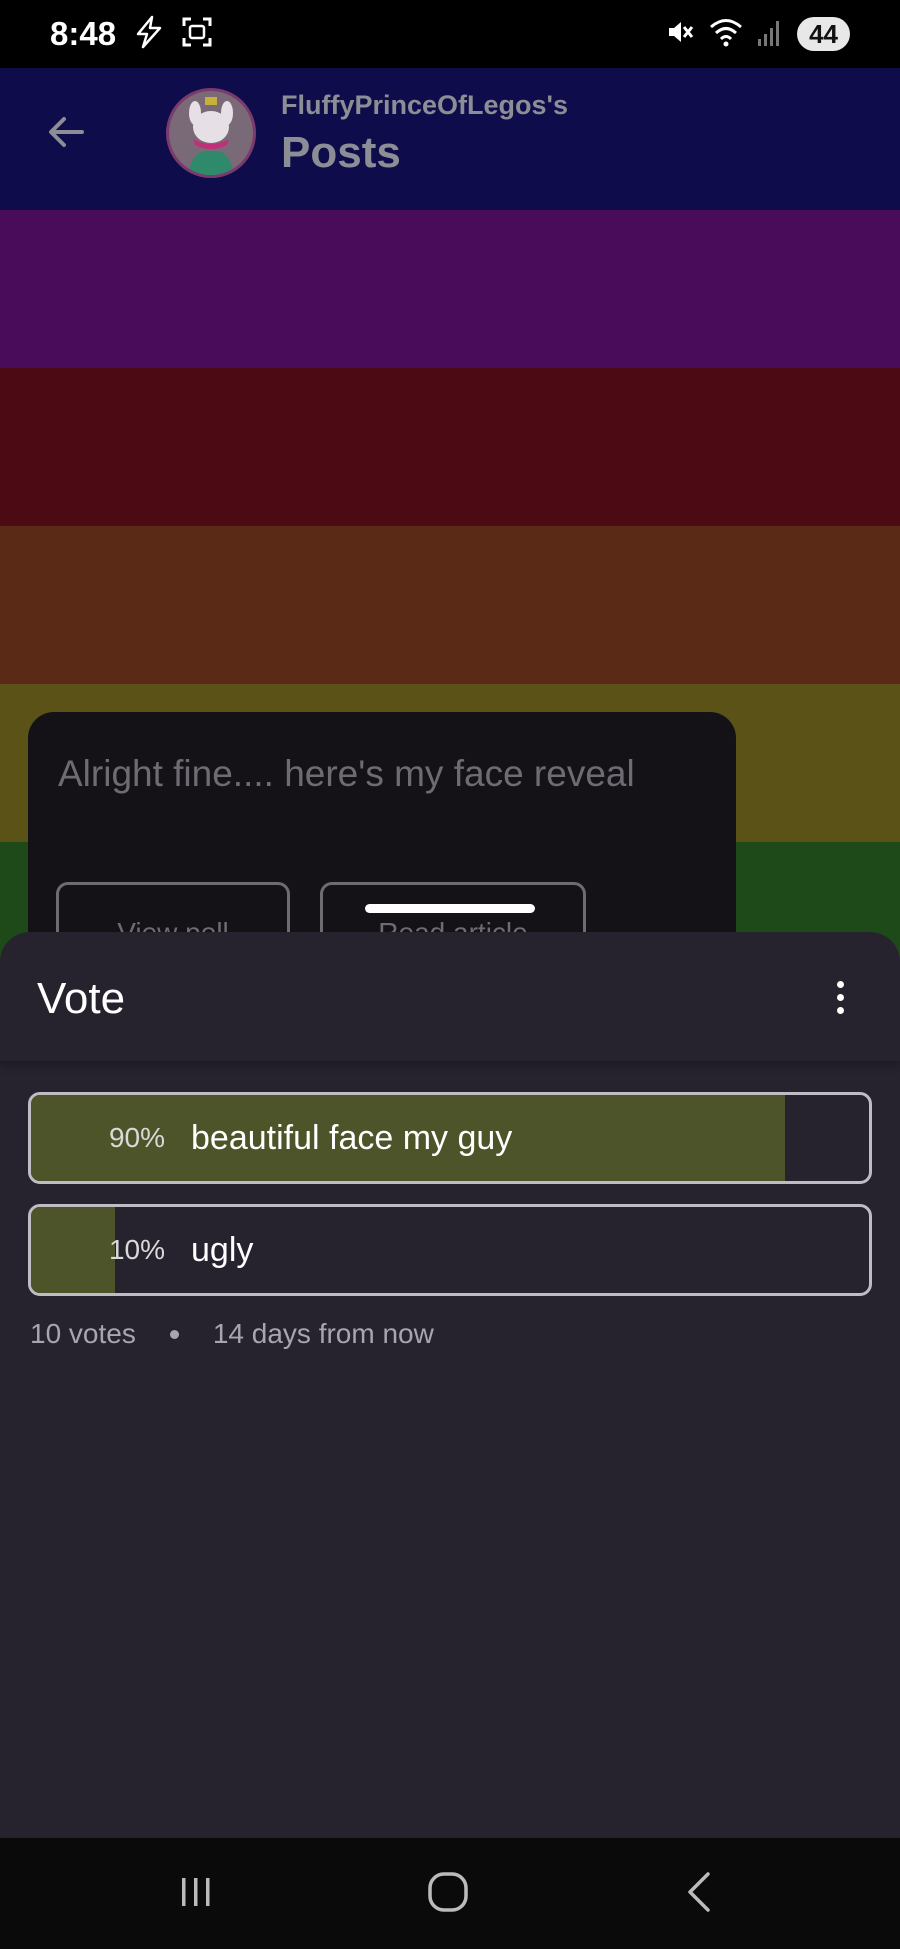 The width and height of the screenshot is (900, 1949). What do you see at coordinates (83, 33) in the screenshot?
I see `status-time: 8:48` at bounding box center [83, 33].